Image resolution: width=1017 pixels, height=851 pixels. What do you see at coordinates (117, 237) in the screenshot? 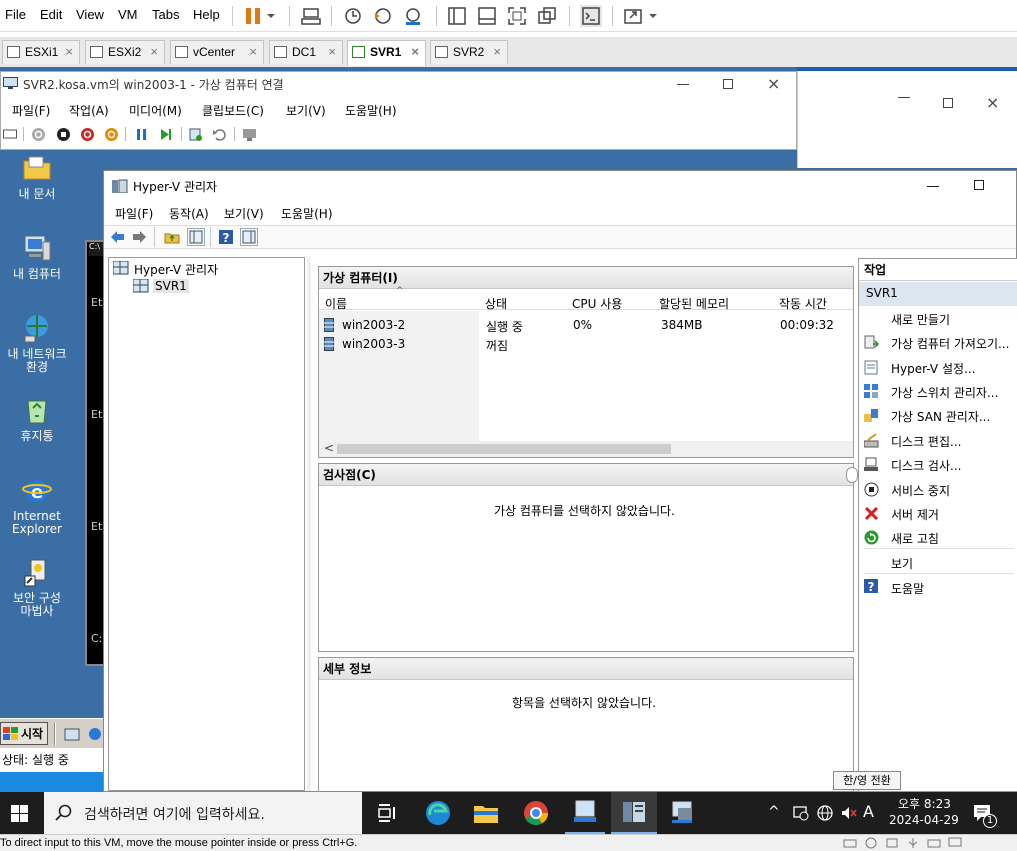
I see `back-arrow-icon` at bounding box center [117, 237].